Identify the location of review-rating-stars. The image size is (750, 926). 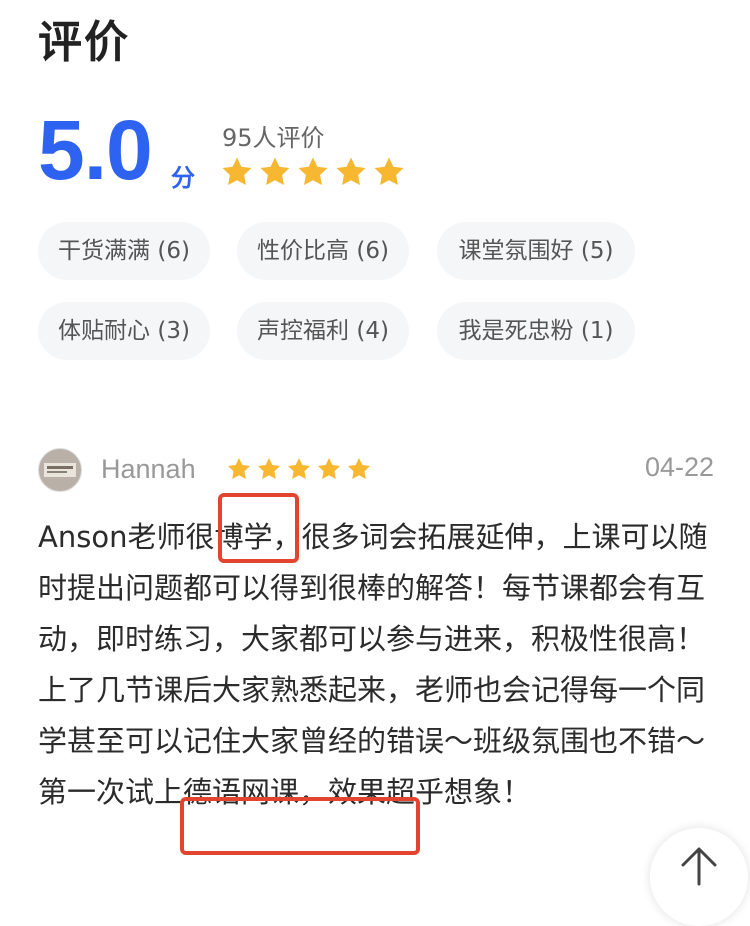
(299, 469).